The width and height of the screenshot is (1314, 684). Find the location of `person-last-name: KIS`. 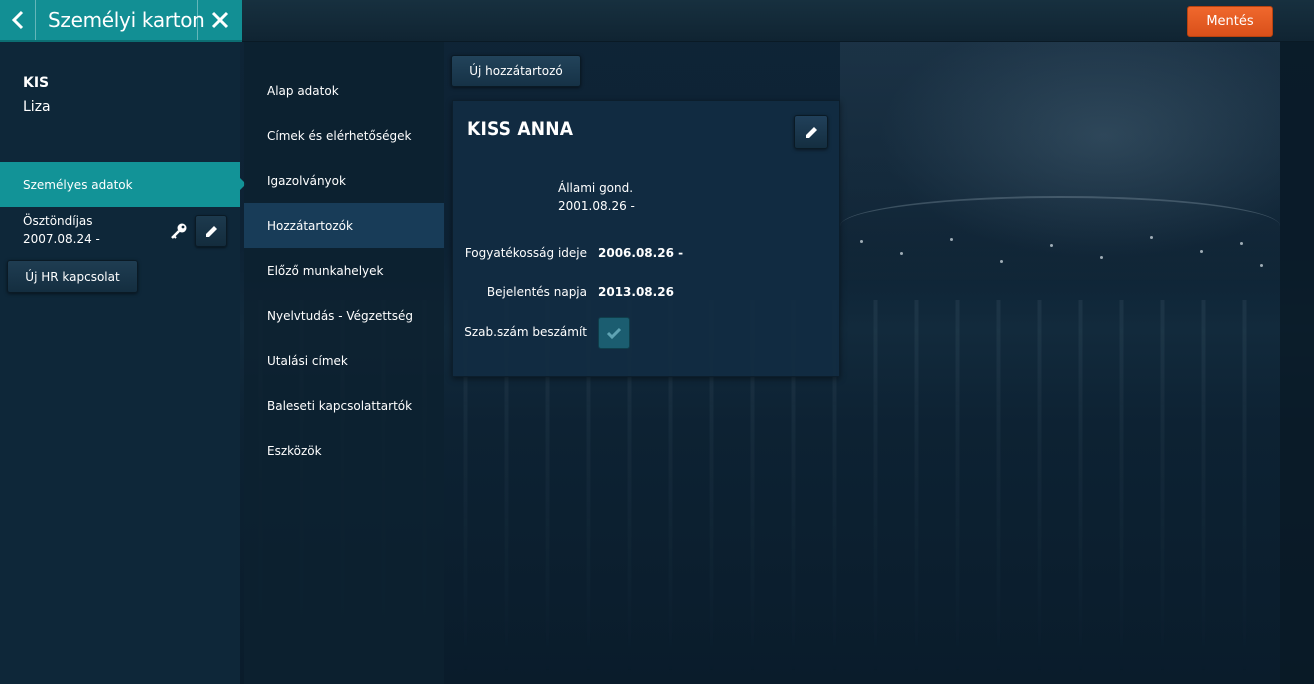

person-last-name: KIS is located at coordinates (36, 83).